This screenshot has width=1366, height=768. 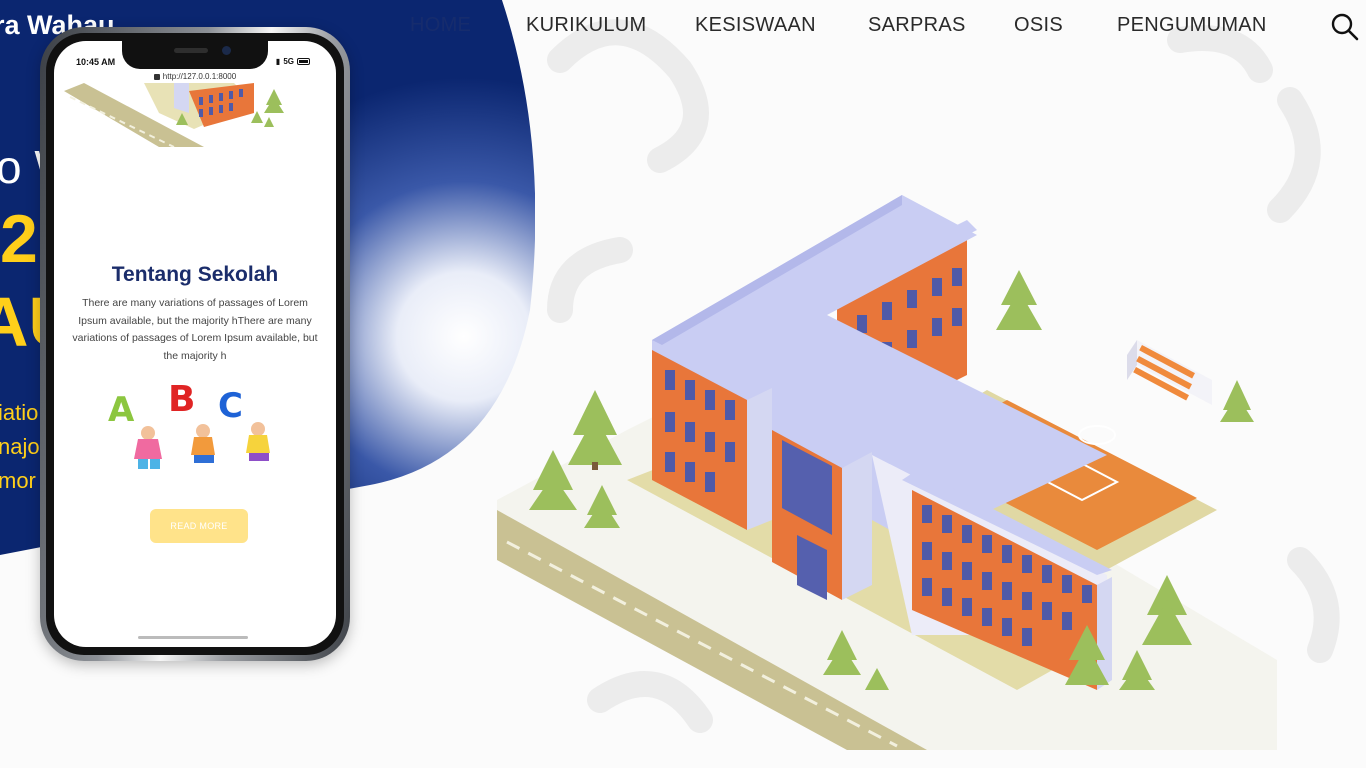 I want to click on battery-icon, so click(x=303, y=61).